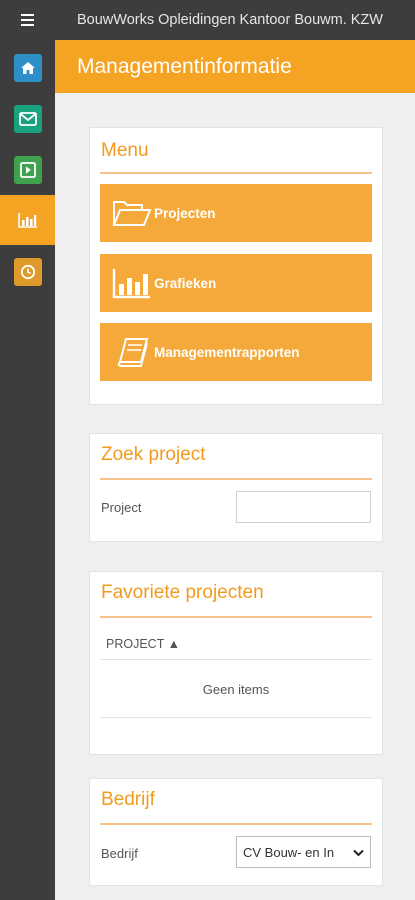 This screenshot has height=900, width=415. What do you see at coordinates (182, 592) in the screenshot?
I see `favorites-panel-title: Favoriete projecten` at bounding box center [182, 592].